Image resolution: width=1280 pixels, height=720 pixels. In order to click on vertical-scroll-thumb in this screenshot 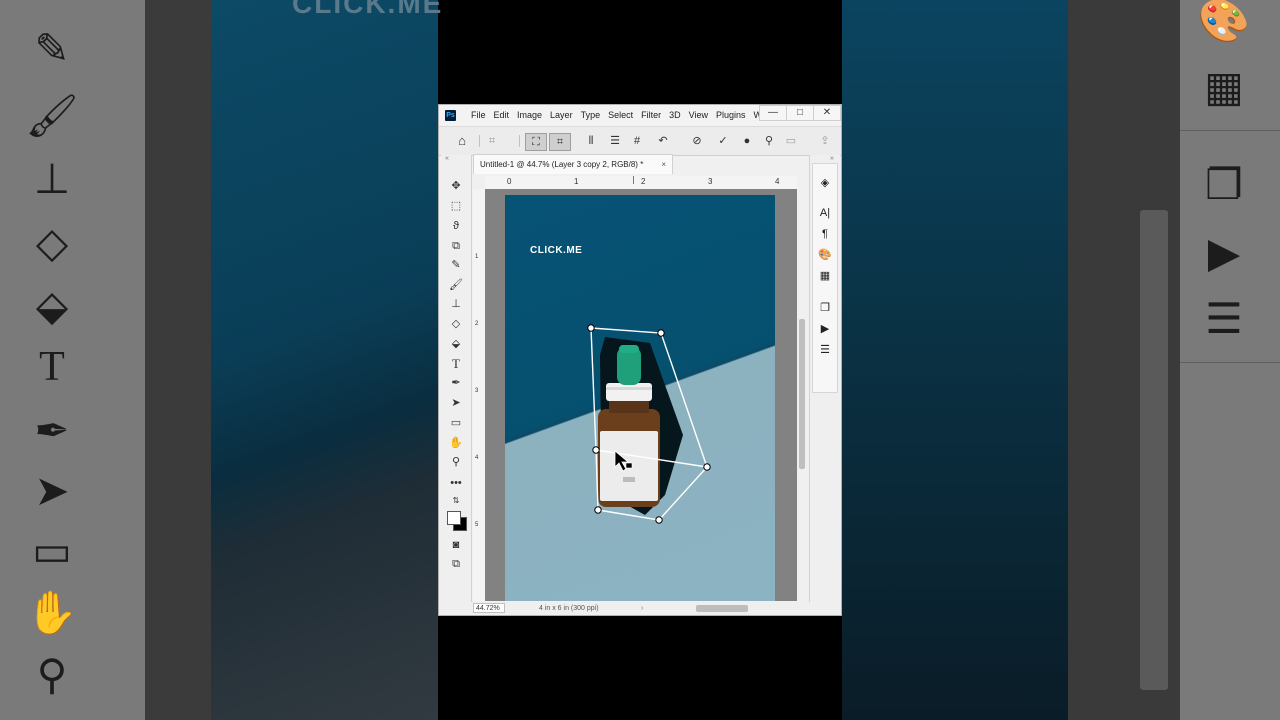, I will do `click(802, 394)`.